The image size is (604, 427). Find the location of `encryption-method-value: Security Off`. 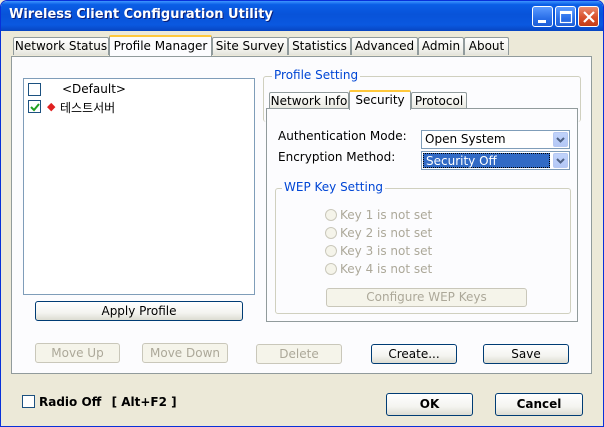

encryption-method-value: Security Off is located at coordinates (486, 160).